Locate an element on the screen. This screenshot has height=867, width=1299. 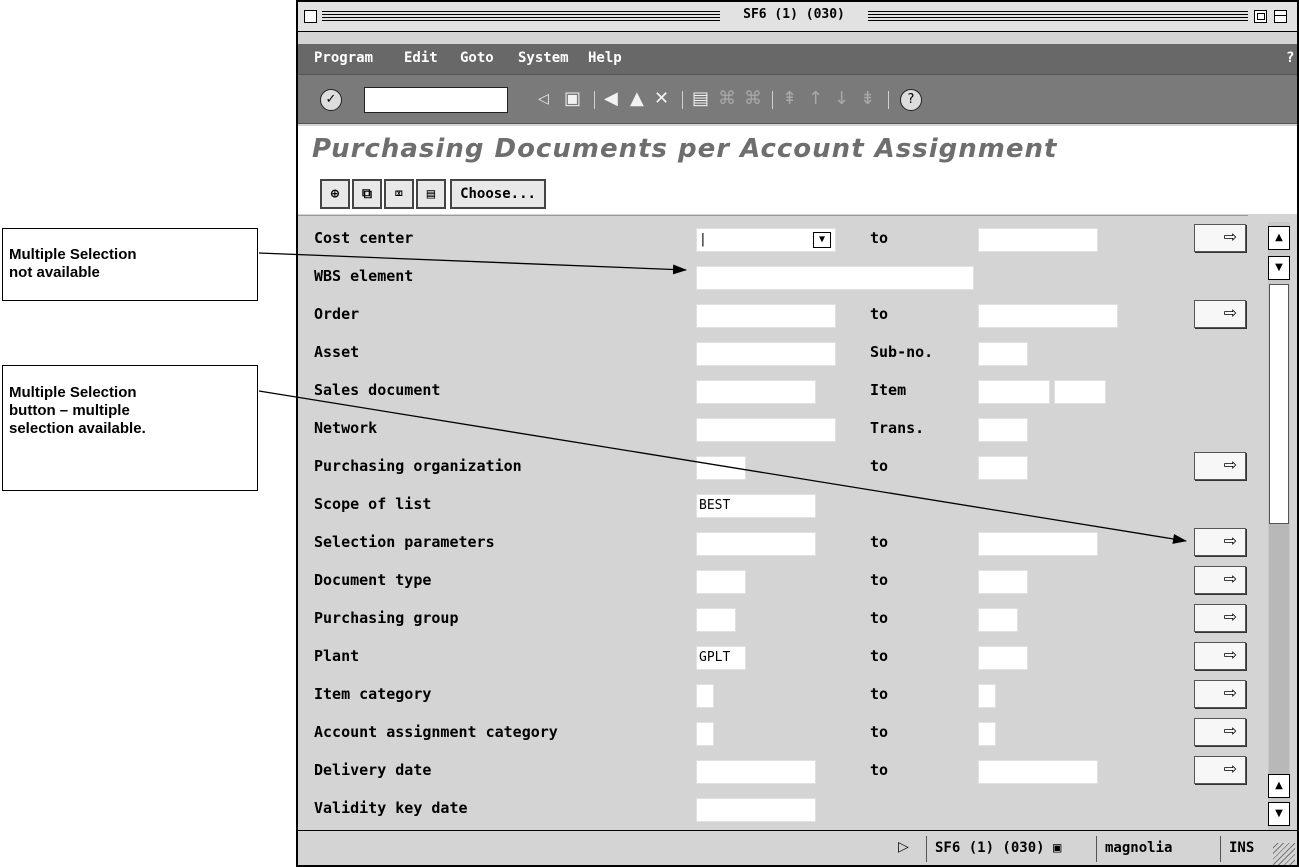
execute-icon: ⊕ is located at coordinates (335, 194).